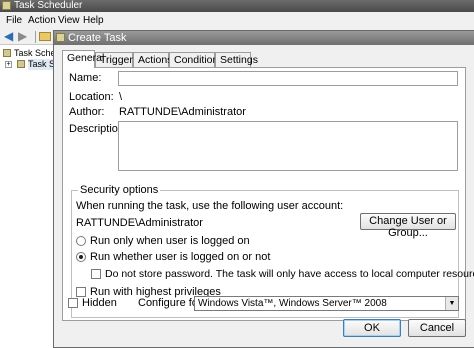 Image resolution: width=474 pixels, height=348 pixels. What do you see at coordinates (437, 328) in the screenshot?
I see `cancel-button: Cancel` at bounding box center [437, 328].